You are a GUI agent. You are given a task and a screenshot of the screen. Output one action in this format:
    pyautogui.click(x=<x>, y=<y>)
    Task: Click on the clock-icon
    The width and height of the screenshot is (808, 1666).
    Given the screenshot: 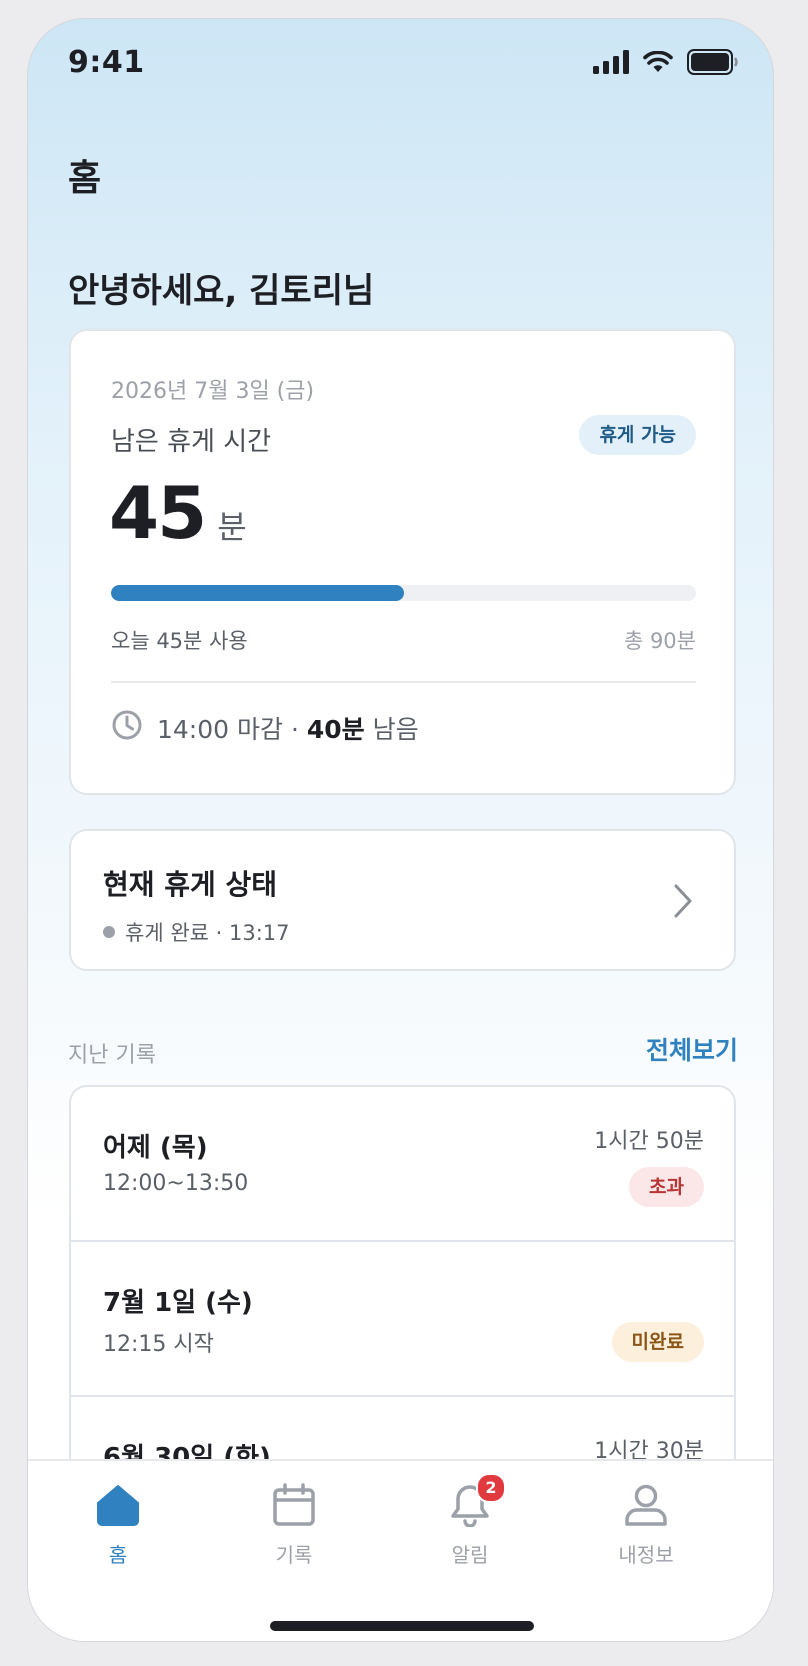 What is the action you would take?
    pyautogui.click(x=127, y=728)
    